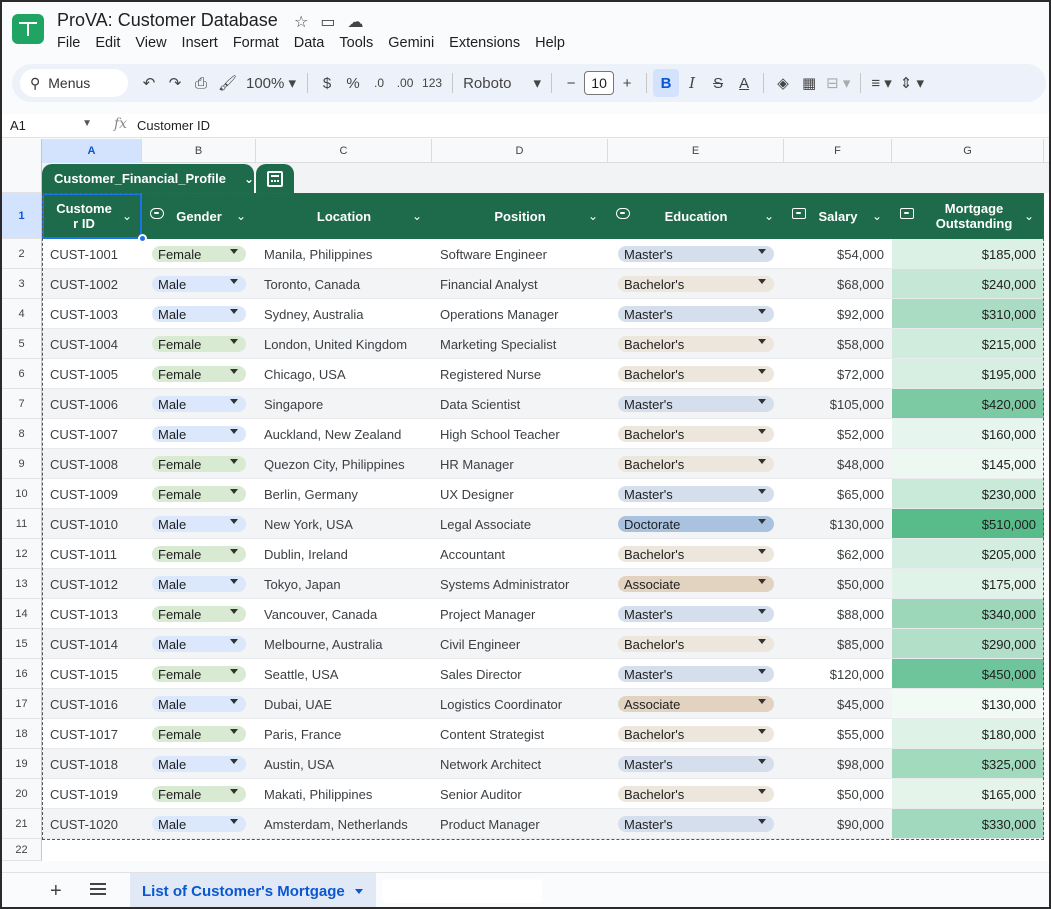 This screenshot has width=1051, height=909. I want to click on row-header: 1, so click(22, 216).